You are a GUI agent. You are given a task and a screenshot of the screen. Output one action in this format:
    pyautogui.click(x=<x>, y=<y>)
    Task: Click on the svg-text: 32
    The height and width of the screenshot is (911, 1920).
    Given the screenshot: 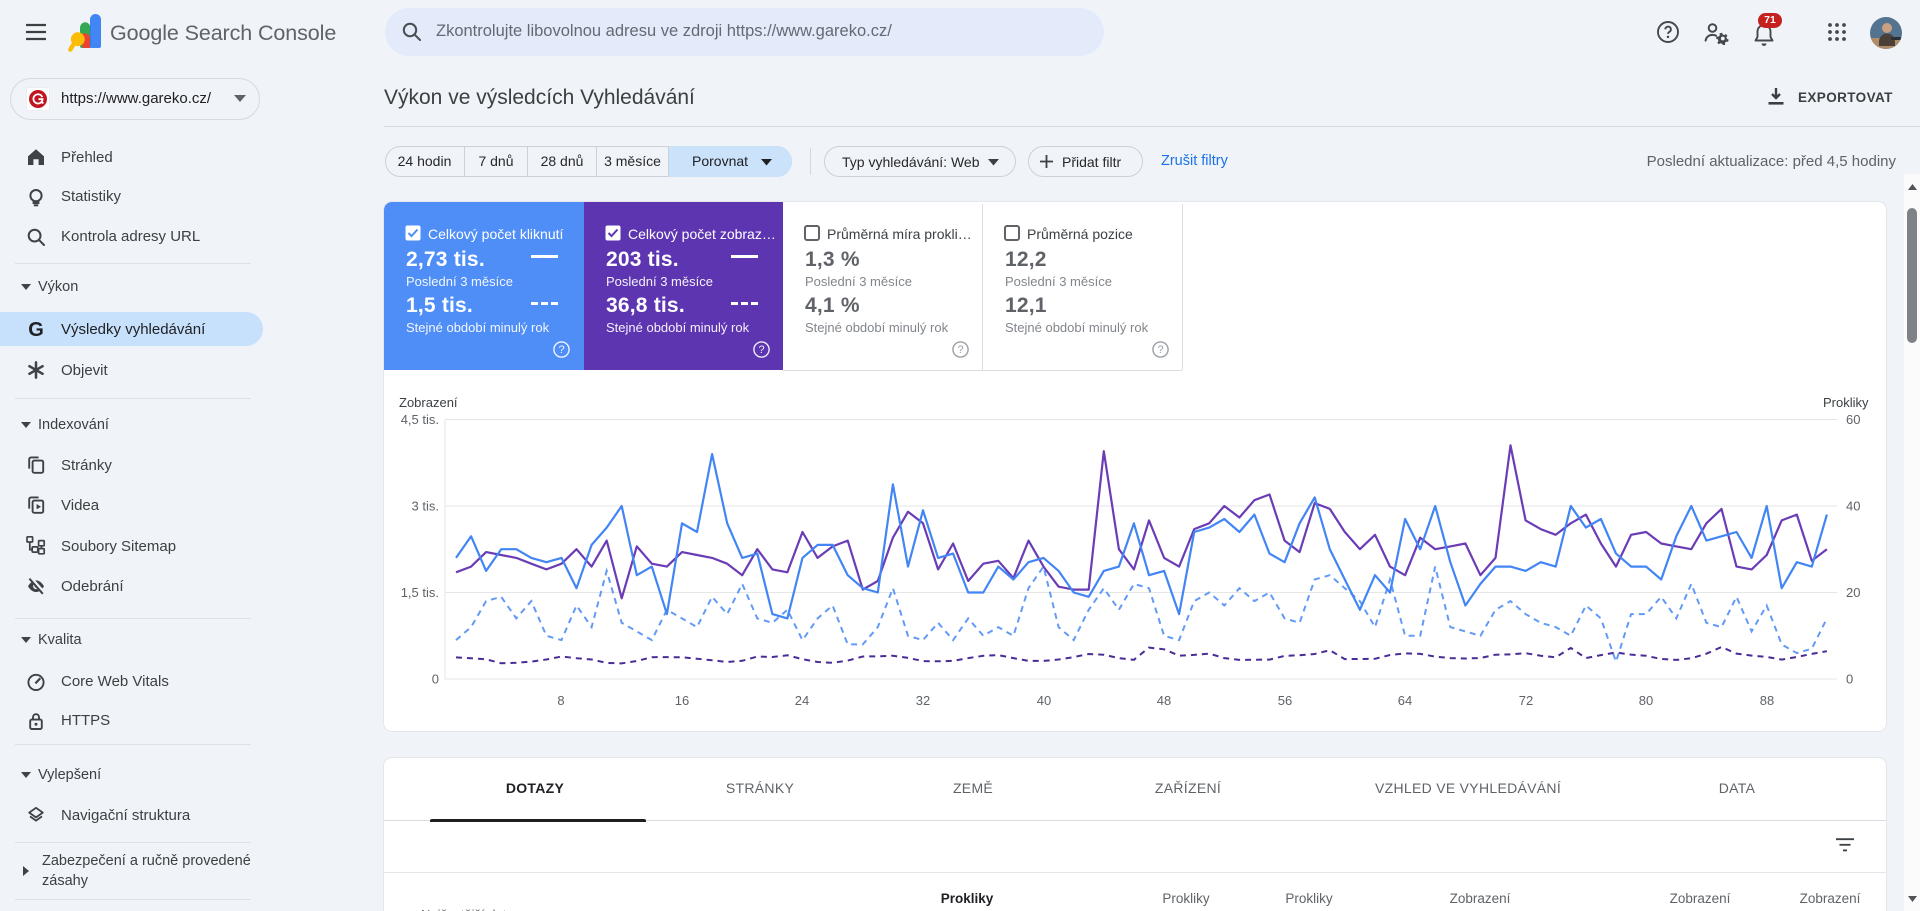 What is the action you would take?
    pyautogui.click(x=923, y=700)
    